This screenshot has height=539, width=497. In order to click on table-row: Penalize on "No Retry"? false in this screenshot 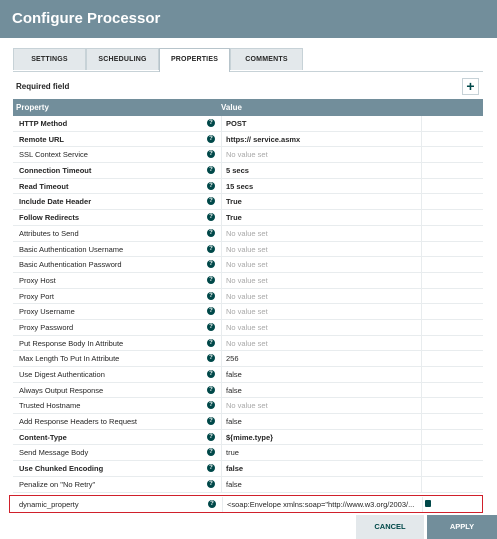, I will do `click(248, 484)`.